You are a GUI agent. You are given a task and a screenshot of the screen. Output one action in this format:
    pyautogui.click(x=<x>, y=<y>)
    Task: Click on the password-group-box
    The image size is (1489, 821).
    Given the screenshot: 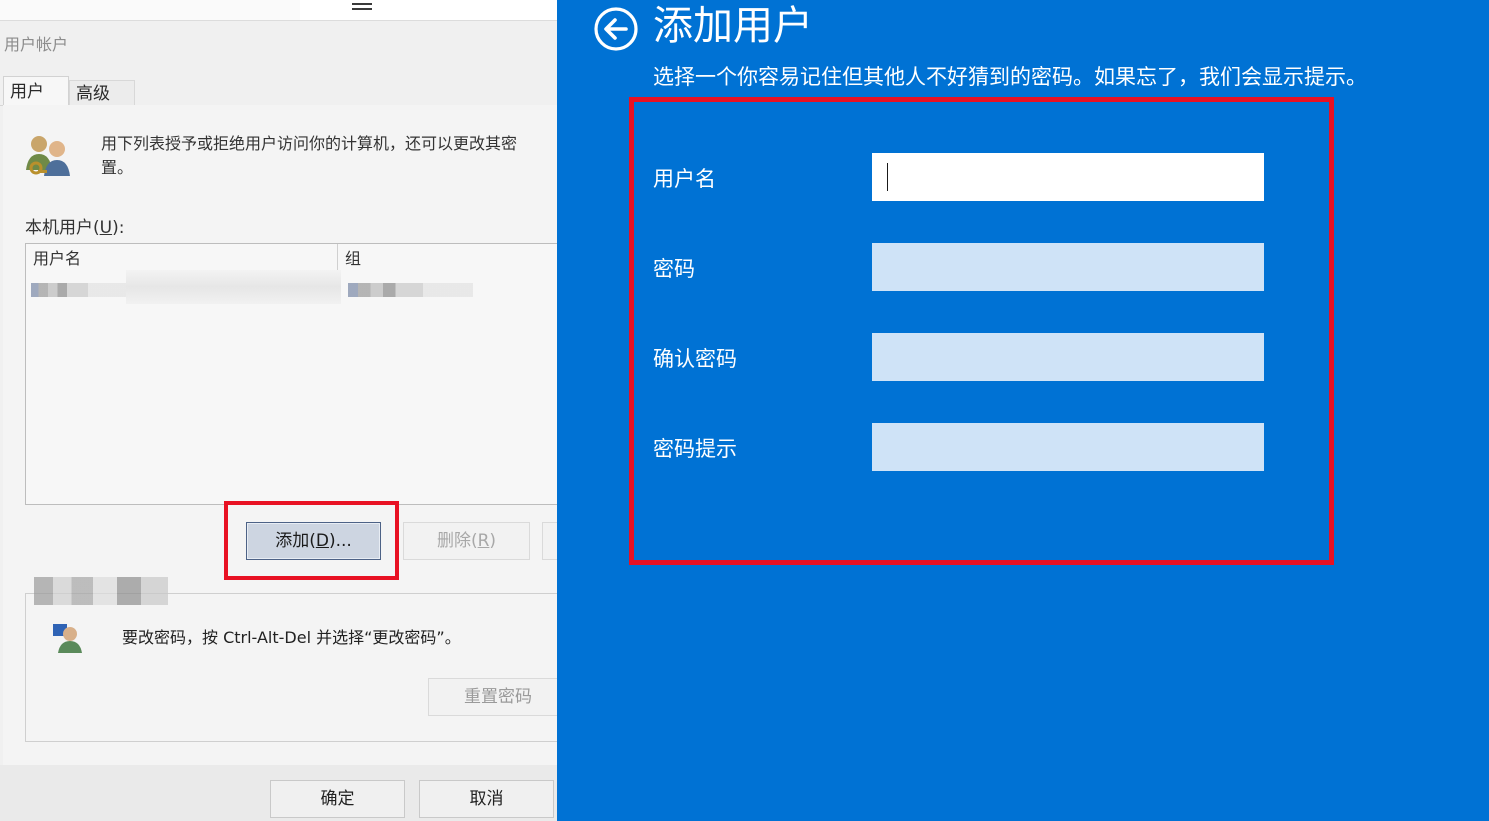 What is the action you would take?
    pyautogui.click(x=291, y=667)
    